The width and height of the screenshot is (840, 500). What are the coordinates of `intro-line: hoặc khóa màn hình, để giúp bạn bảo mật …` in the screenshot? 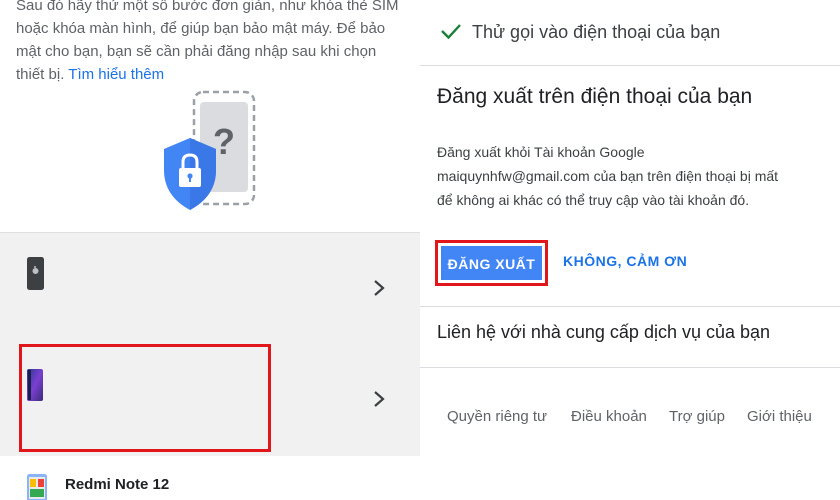 It's located at (201, 28).